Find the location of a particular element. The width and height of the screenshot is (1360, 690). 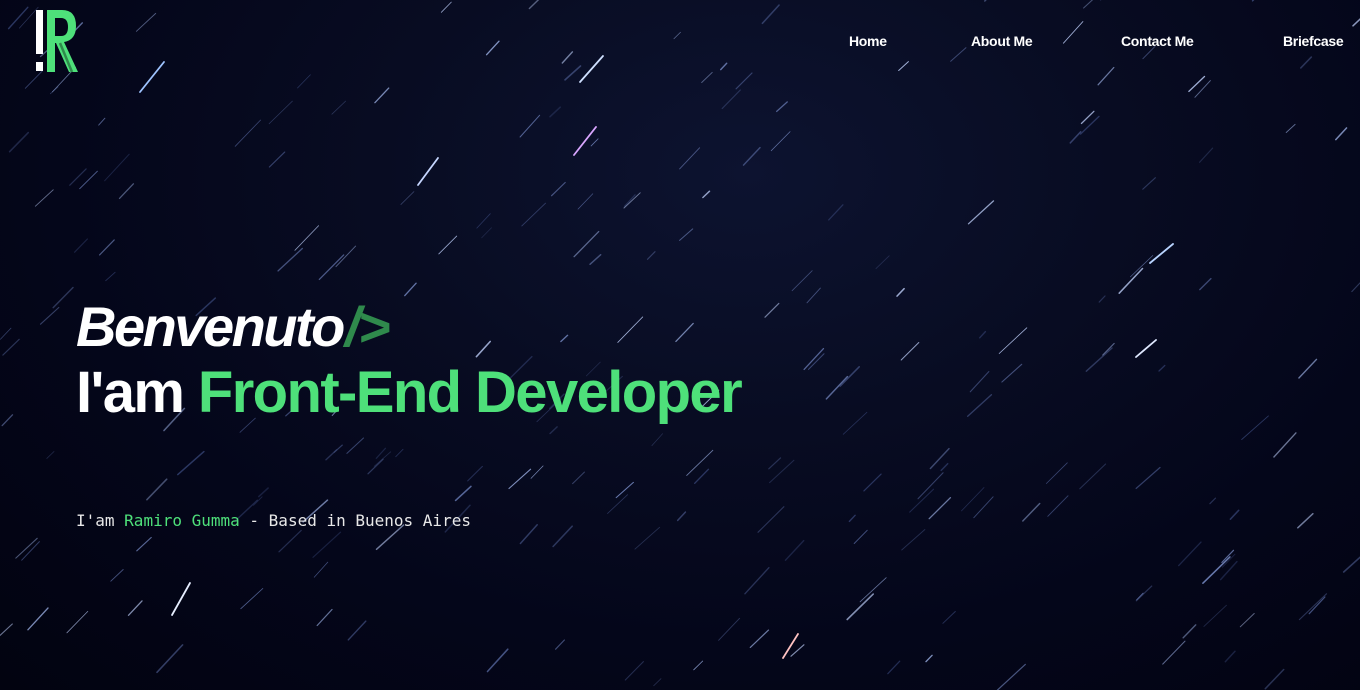

greeting-text: Benvenuto is located at coordinates (210, 326).